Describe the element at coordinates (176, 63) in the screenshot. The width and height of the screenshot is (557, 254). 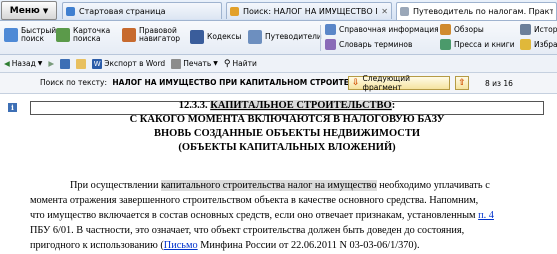
I see `printer-icon` at that location.